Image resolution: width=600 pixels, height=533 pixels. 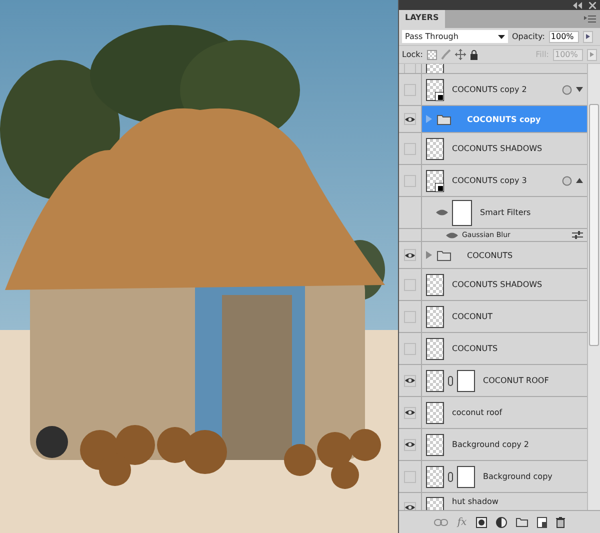 I want to click on layer-row: Smart Filters, so click(x=504, y=212).